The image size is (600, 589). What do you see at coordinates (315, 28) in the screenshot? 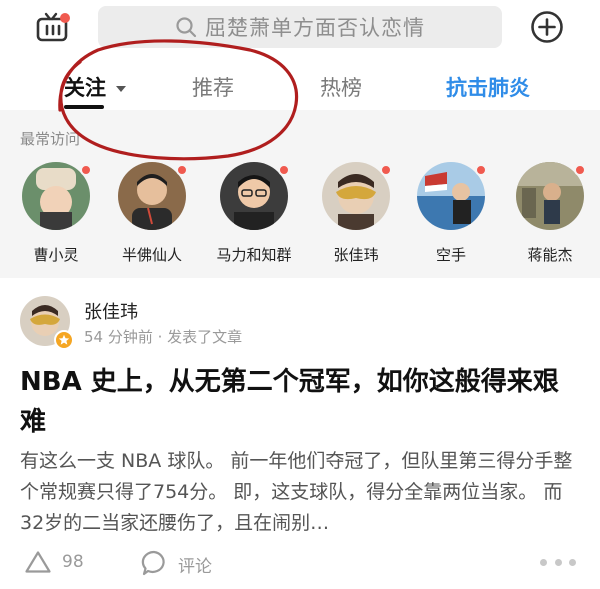
I see `search-placeholder: 屈楚萧单方面否认恋情` at bounding box center [315, 28].